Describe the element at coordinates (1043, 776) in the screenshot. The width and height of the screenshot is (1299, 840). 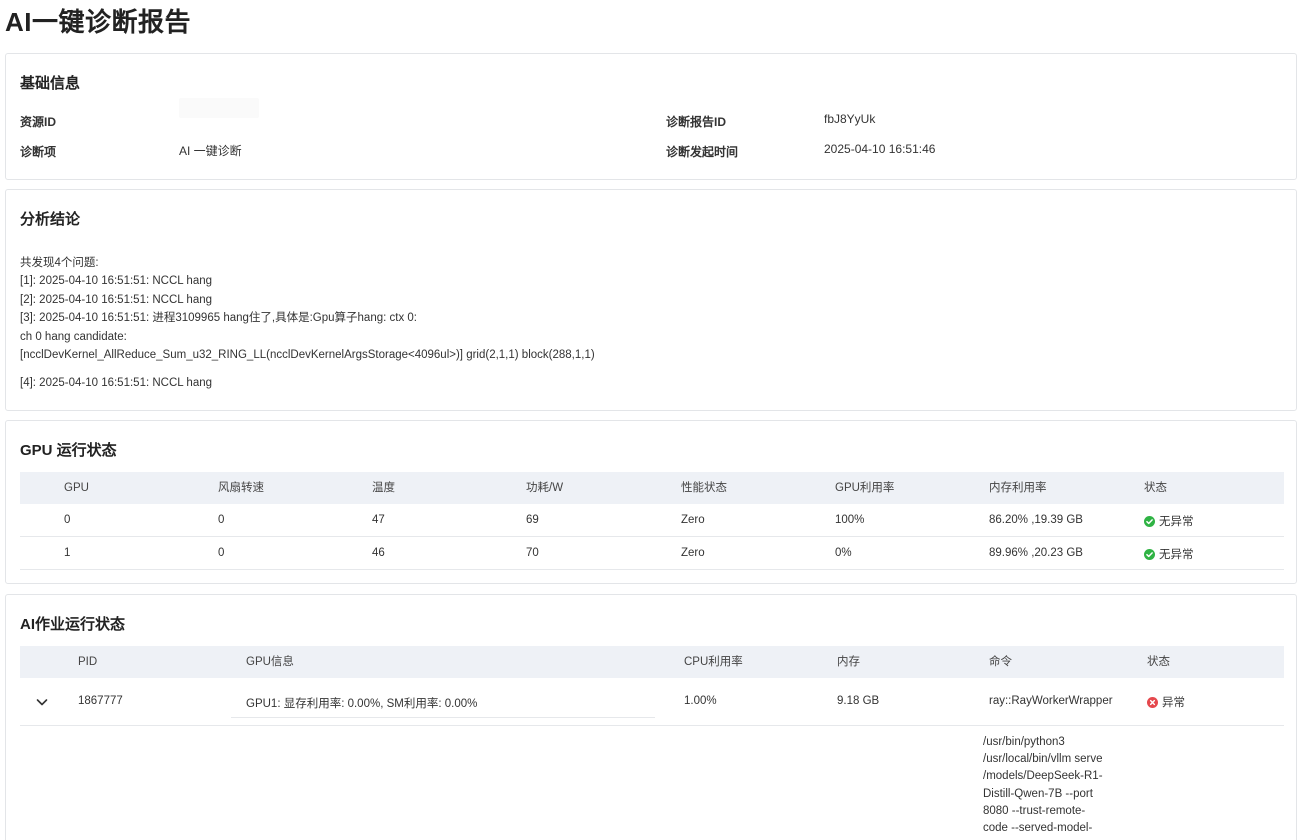
I see `command-line: /models/DeepSeek-R1-` at that location.